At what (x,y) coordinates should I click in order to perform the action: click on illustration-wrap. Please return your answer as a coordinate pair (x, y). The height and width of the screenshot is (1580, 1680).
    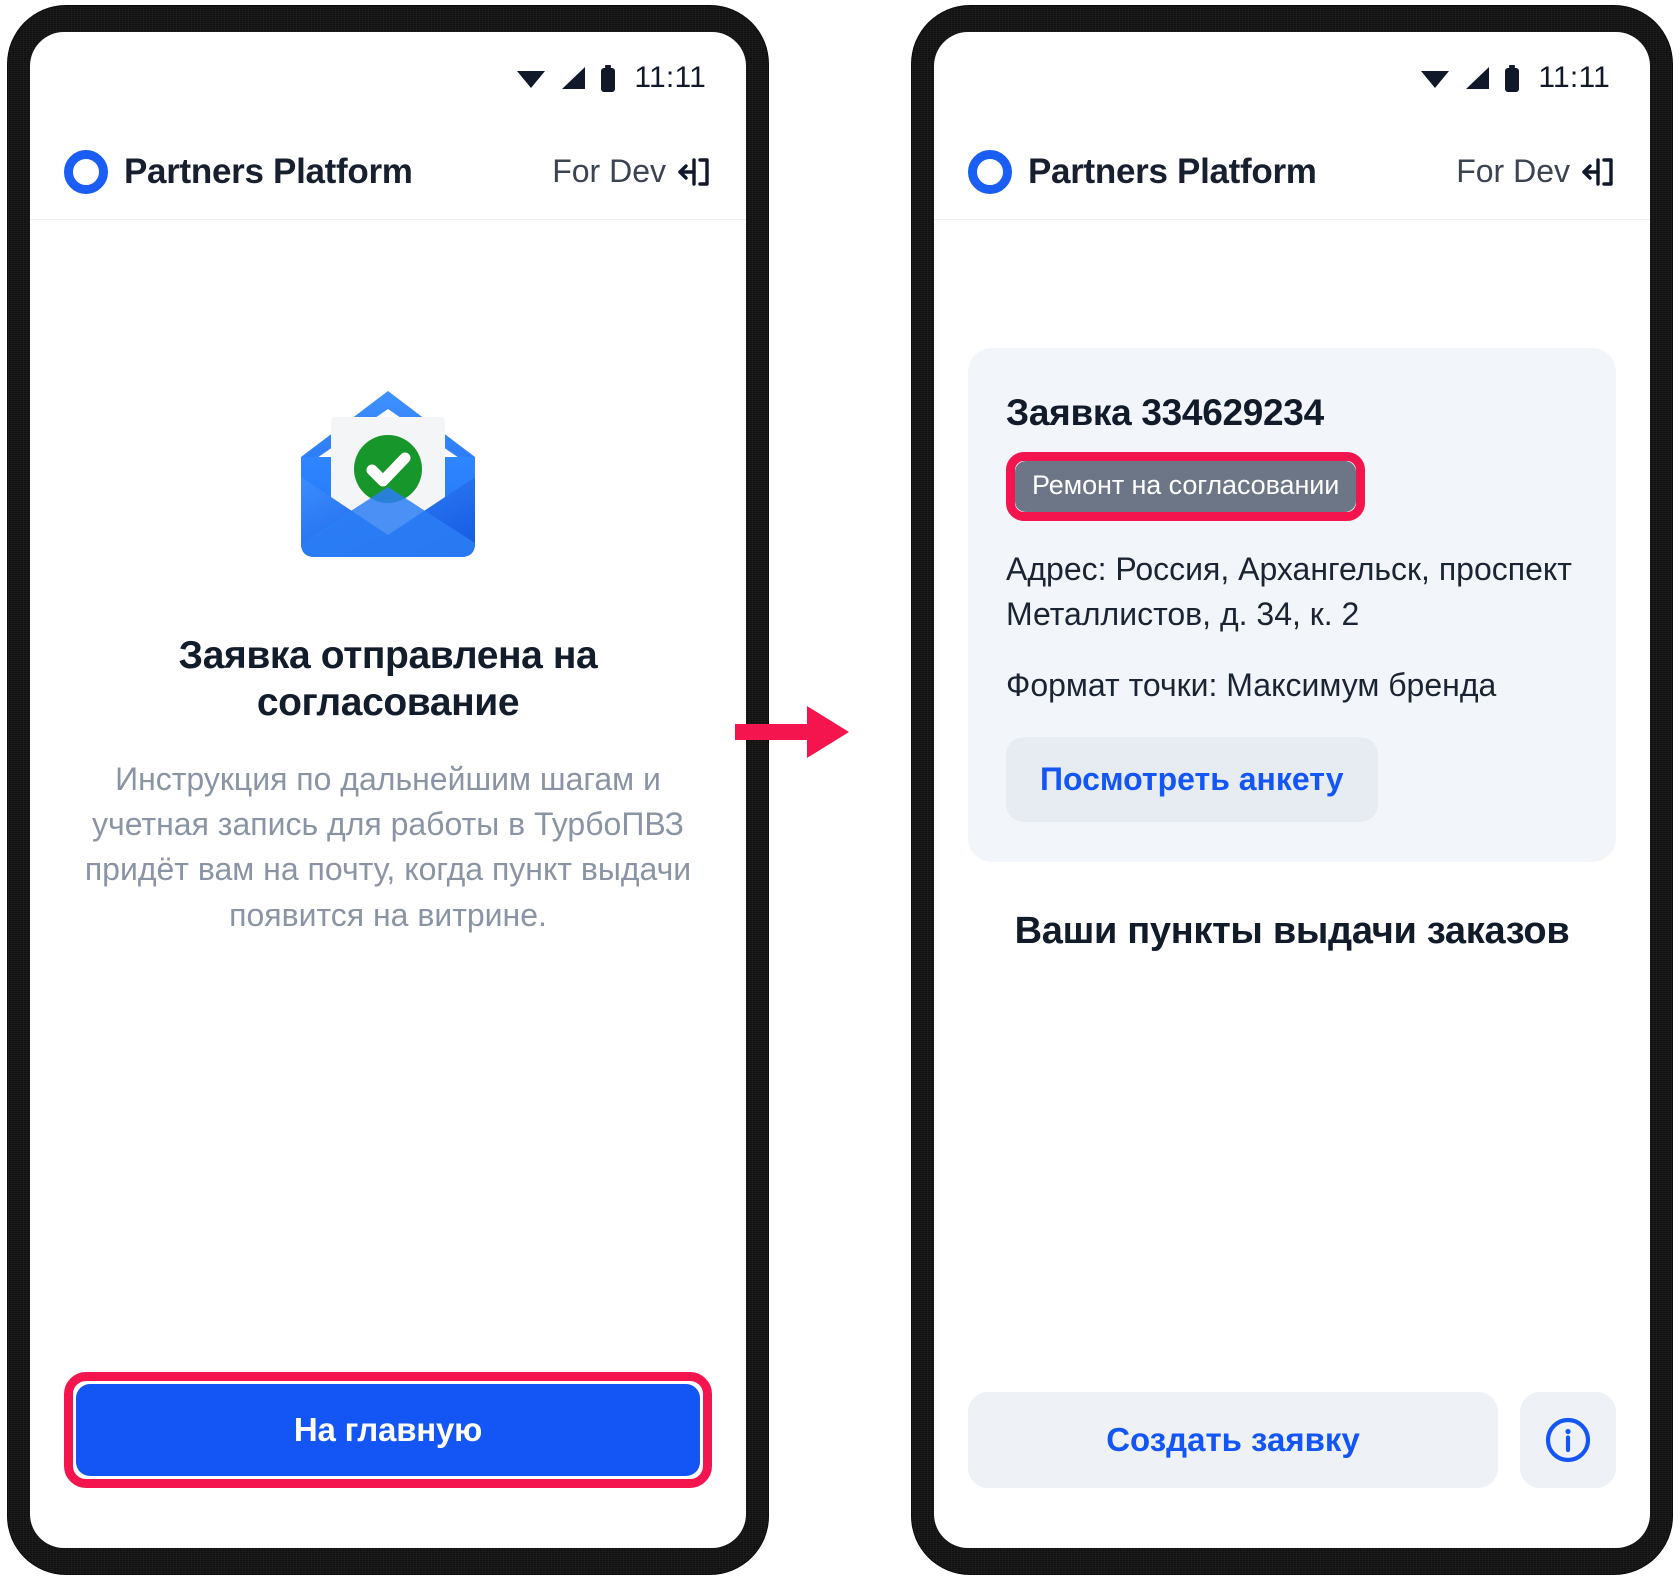
    Looking at the image, I should click on (388, 470).